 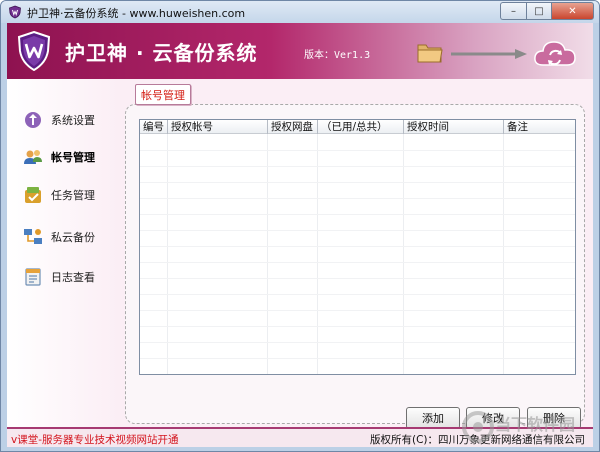 I want to click on maximize-icon: □, so click(x=539, y=11).